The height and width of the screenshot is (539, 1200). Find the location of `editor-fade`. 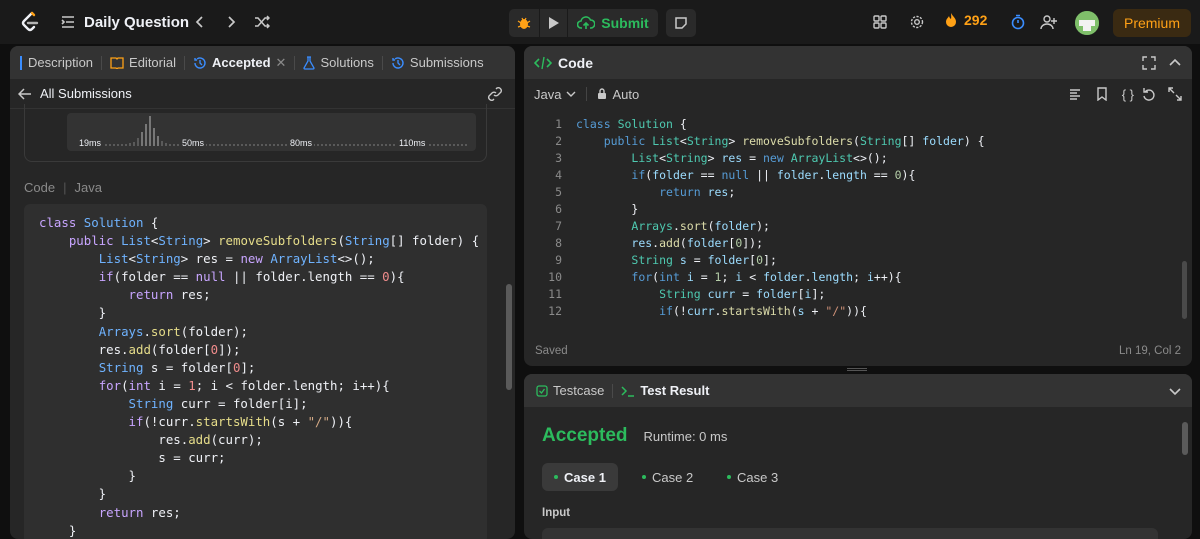

editor-fade is located at coordinates (858, 325).